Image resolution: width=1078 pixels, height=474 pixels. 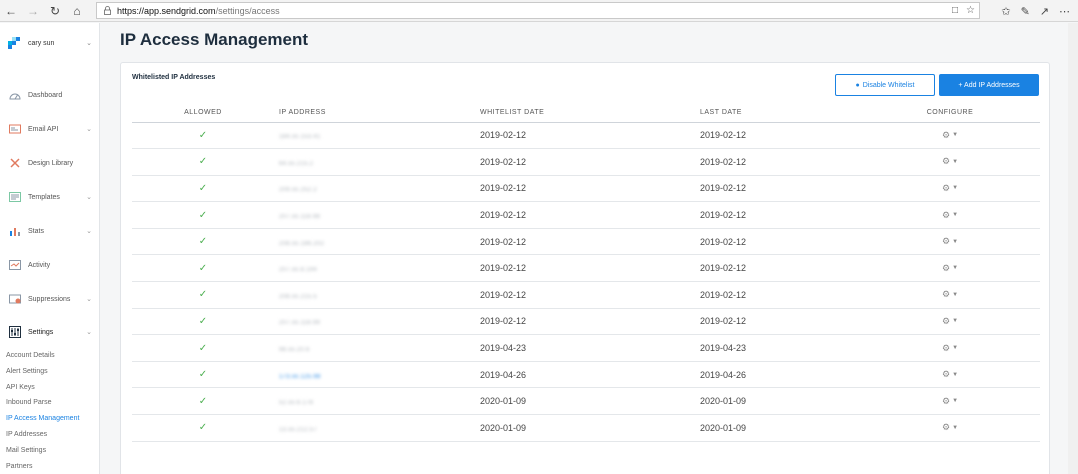 What do you see at coordinates (955, 10) in the screenshot?
I see `reading-view-icon: □` at bounding box center [955, 10].